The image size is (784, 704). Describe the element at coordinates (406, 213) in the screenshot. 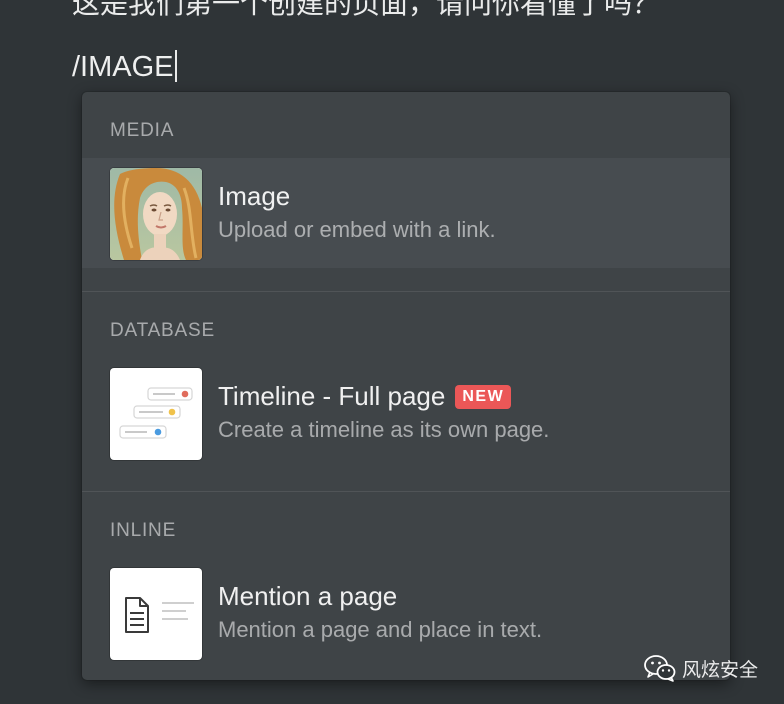

I see `menu-item-image: Image Upload or embed with a link.` at that location.